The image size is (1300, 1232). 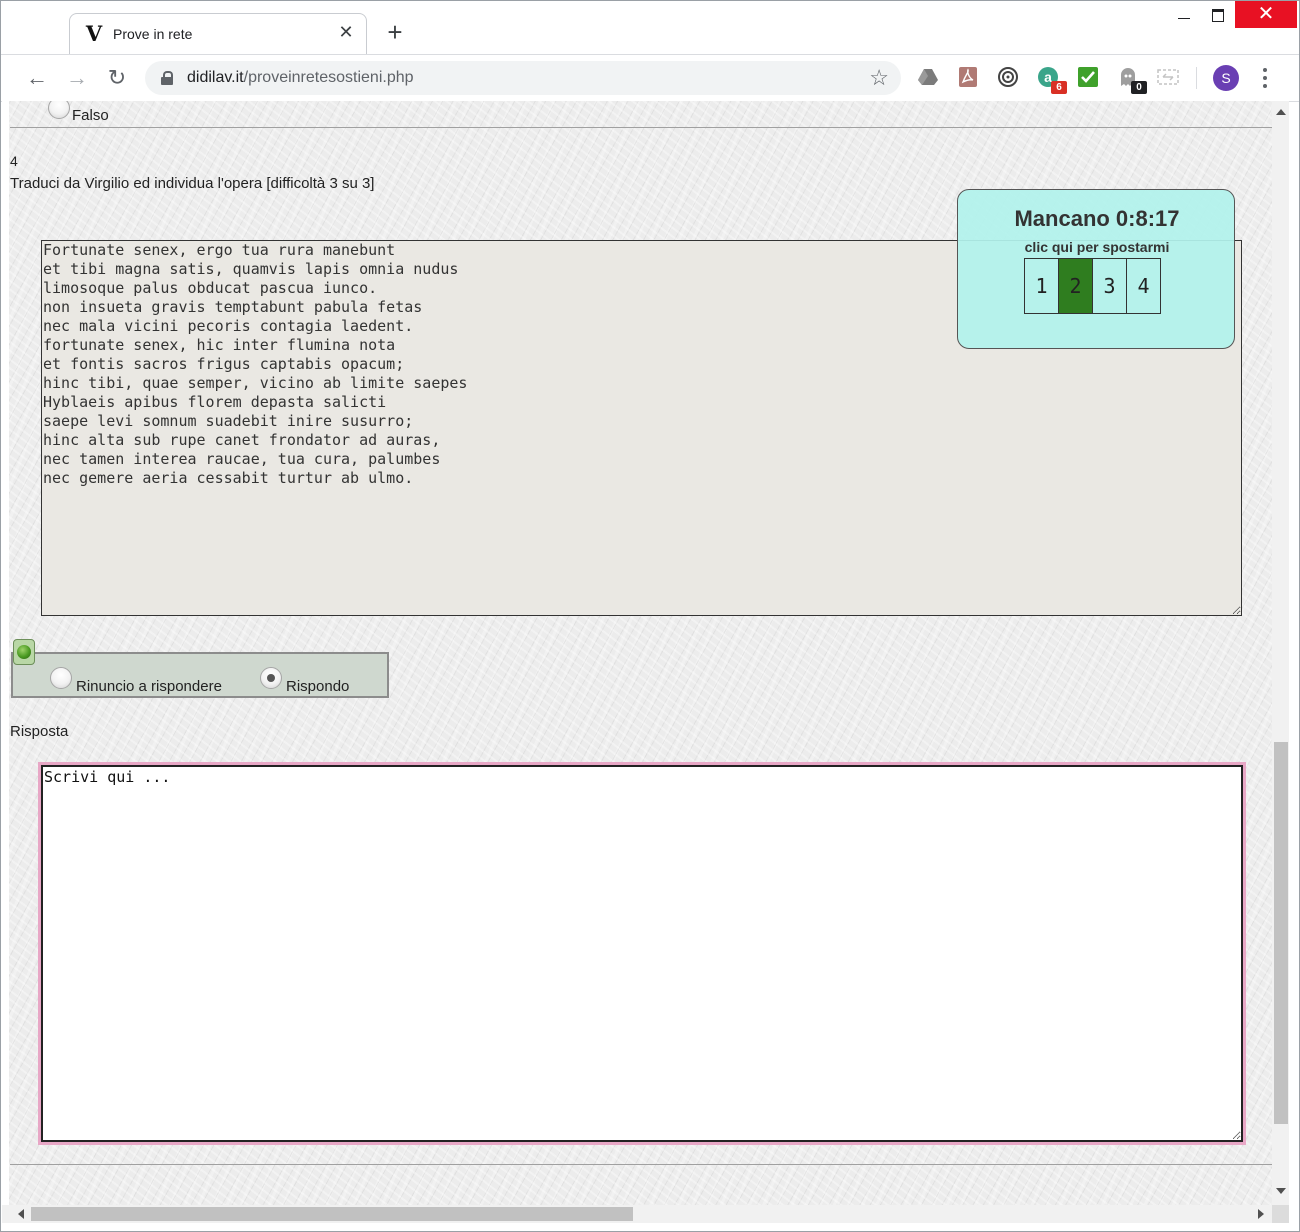 I want to click on pdf-icon, so click(x=968, y=77).